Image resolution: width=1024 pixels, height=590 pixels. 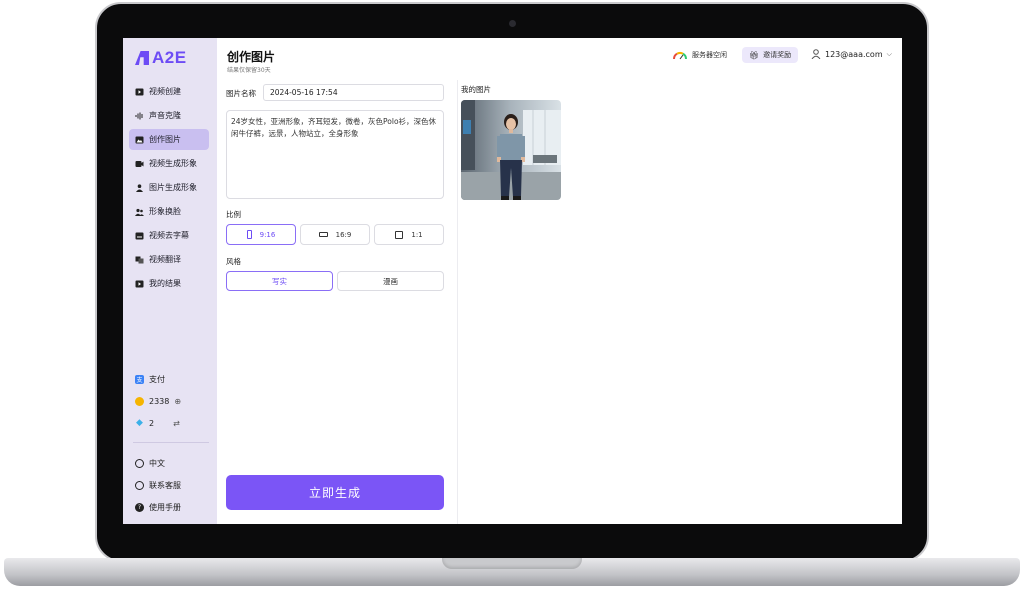 I want to click on page-title: 创作图片, so click(x=251, y=57).